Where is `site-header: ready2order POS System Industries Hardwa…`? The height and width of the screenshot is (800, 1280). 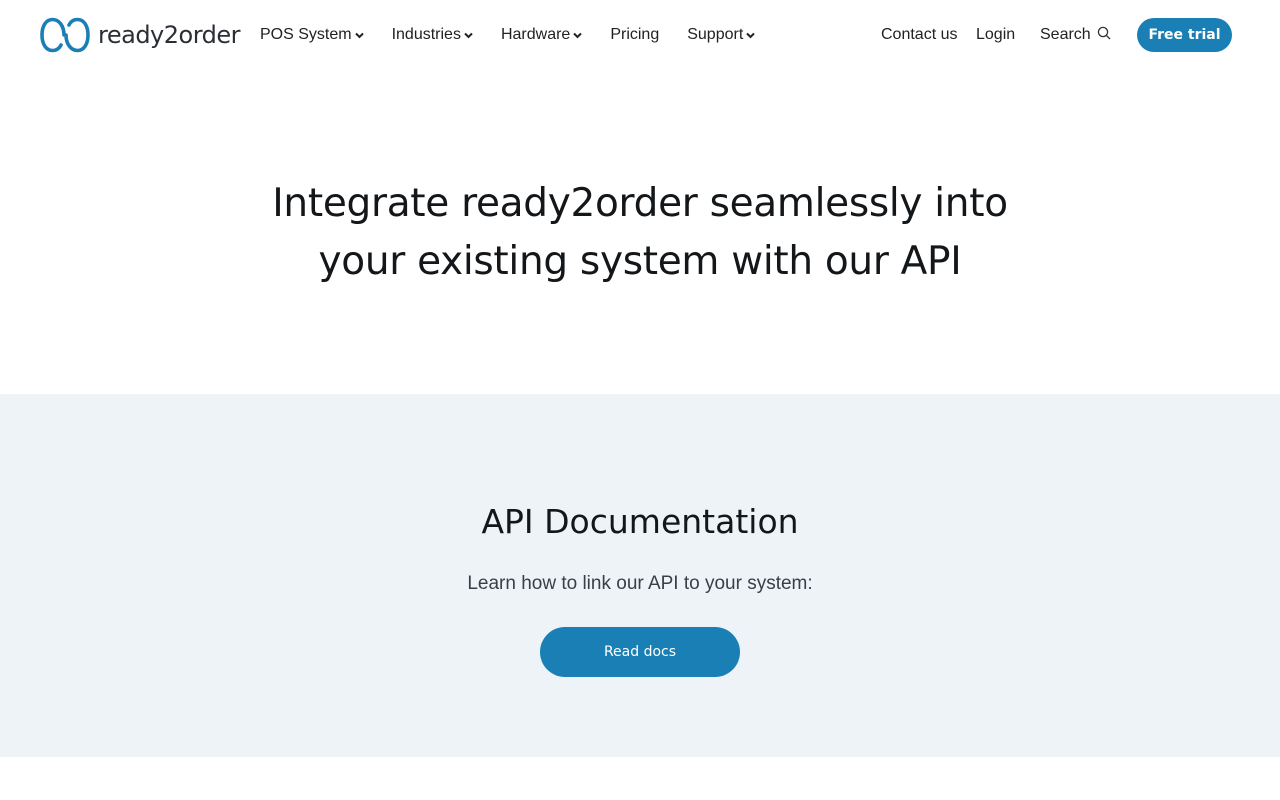
site-header: ready2order POS System Industries Hardwa… is located at coordinates (640, 35).